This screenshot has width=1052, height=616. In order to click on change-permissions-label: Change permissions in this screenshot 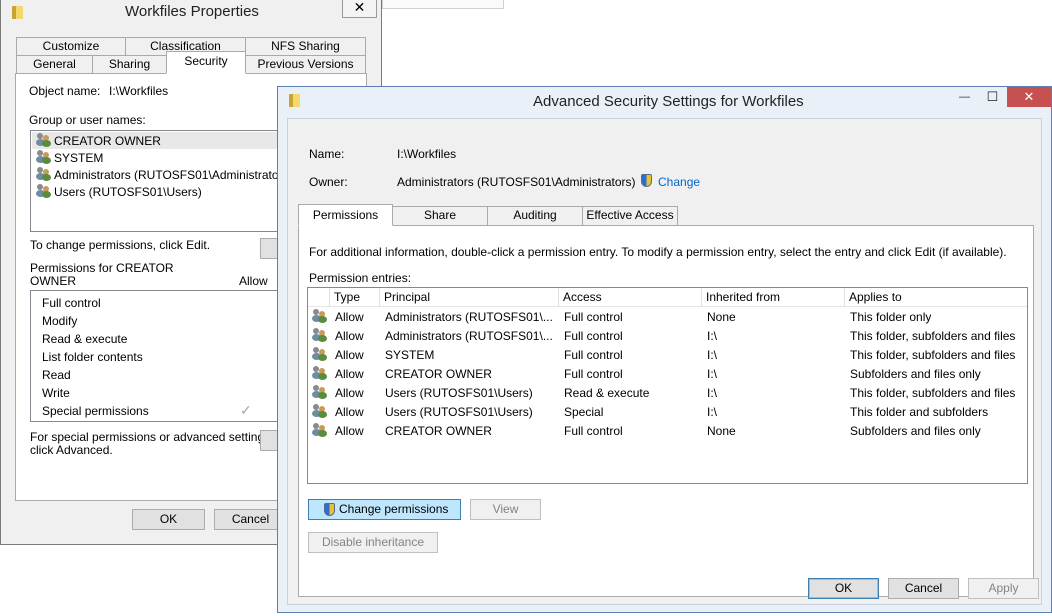, I will do `click(394, 509)`.